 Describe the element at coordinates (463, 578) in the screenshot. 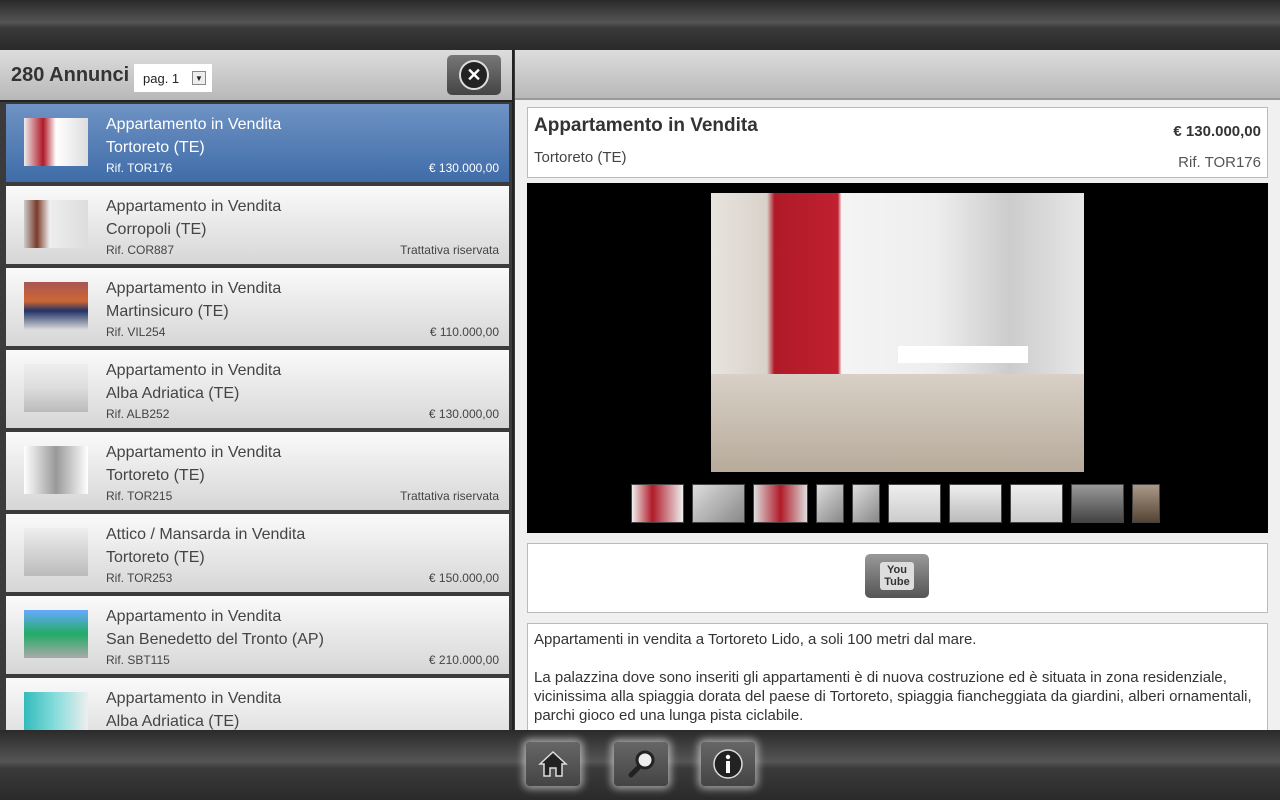

I see `listing-price: € 150.000,00` at that location.